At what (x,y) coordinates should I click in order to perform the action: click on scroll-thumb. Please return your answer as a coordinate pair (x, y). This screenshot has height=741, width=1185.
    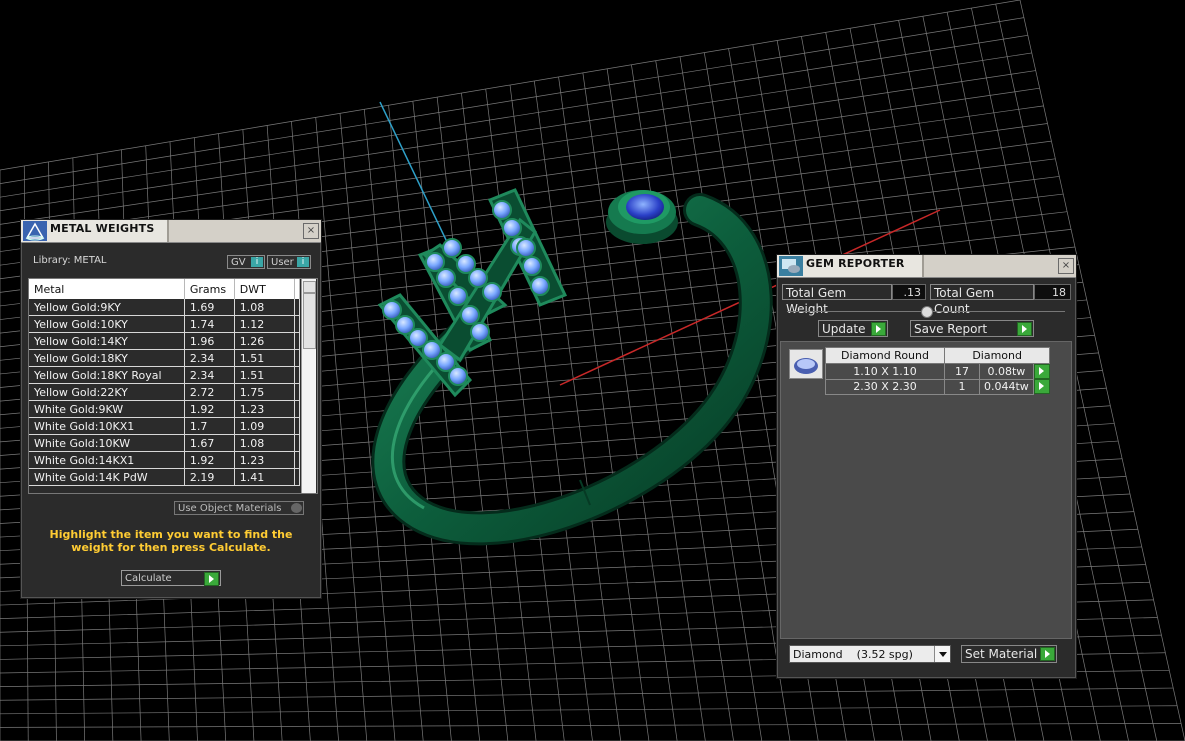
    Looking at the image, I should click on (309, 321).